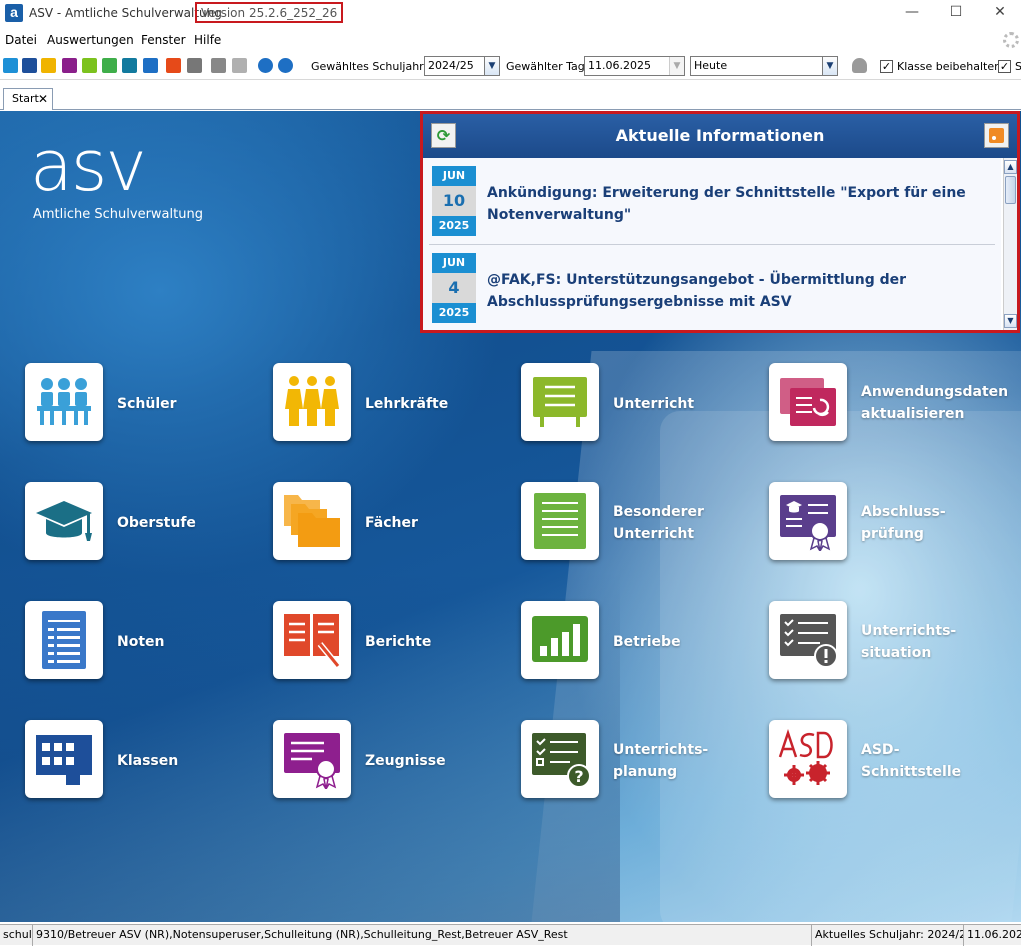 This screenshot has height=946, width=1021. What do you see at coordinates (1004, 66) in the screenshot?
I see `second-checkbox: ✓` at bounding box center [1004, 66].